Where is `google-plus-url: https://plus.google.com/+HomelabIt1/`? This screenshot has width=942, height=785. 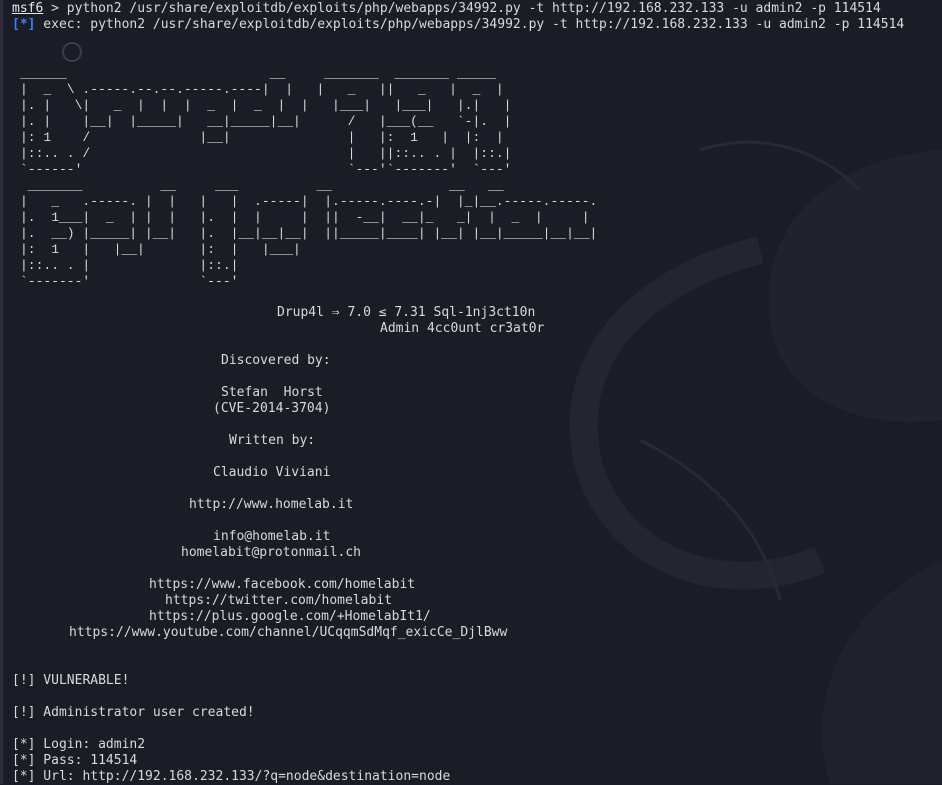 google-plus-url: https://plus.google.com/+HomelabIt1/ is located at coordinates (290, 616).